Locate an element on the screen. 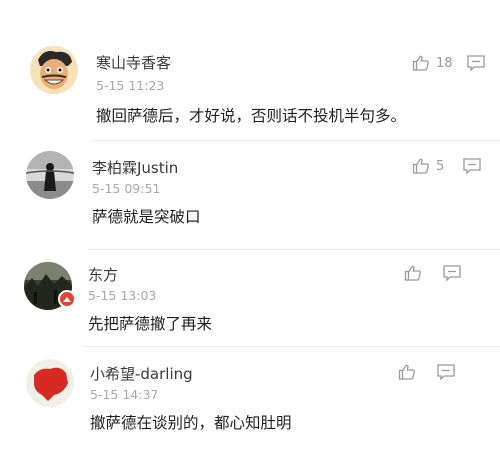 The image size is (500, 454). comment-text: 撤回萨德后，才好说，否则话不投机半句多。 is located at coordinates (251, 116).